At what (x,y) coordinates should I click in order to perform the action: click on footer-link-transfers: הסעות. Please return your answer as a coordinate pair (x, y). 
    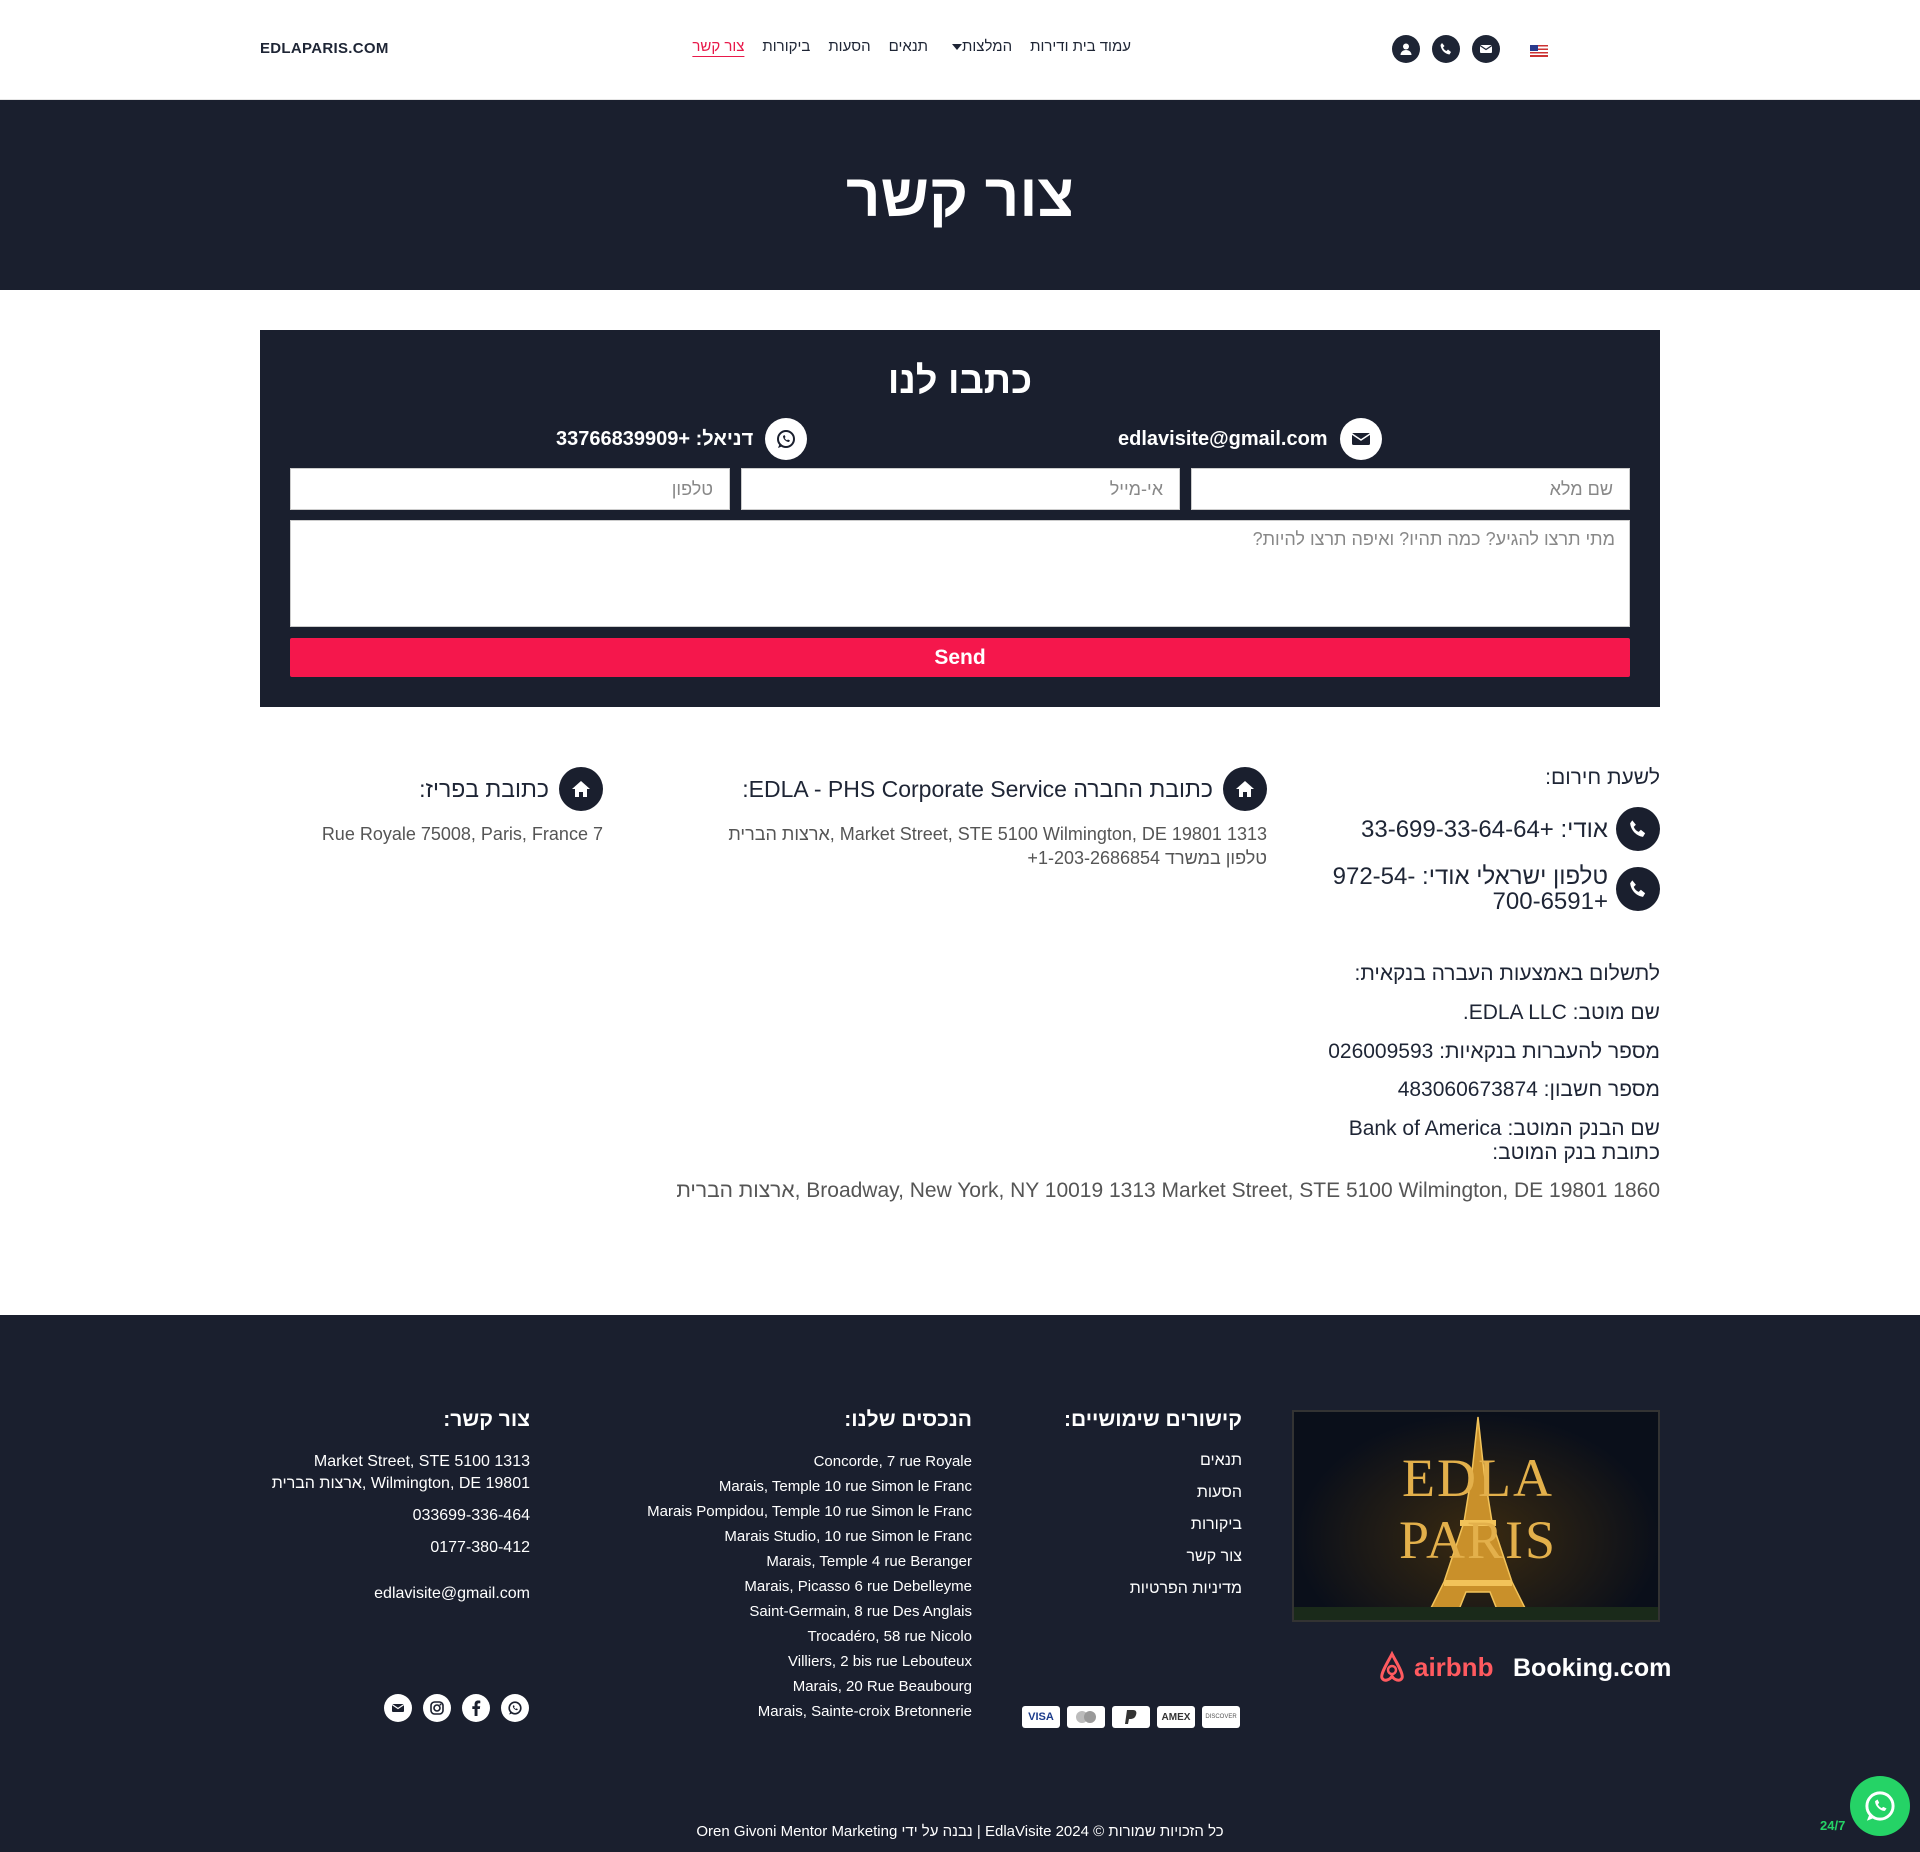
    Looking at the image, I should click on (1219, 1493).